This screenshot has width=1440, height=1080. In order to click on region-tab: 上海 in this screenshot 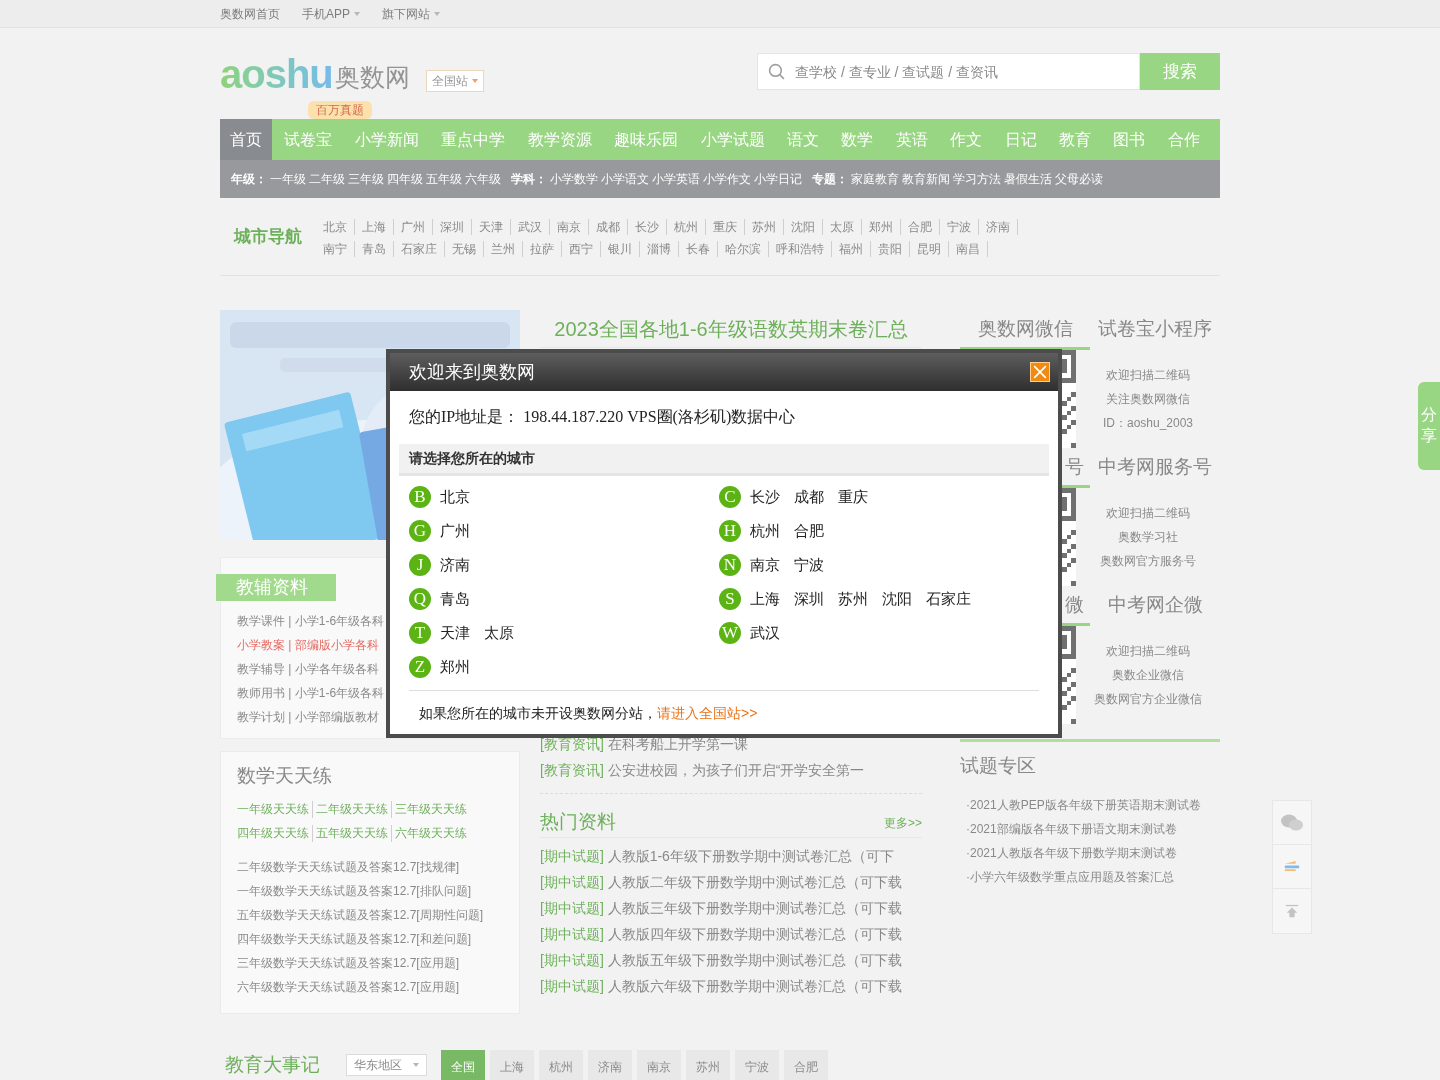, I will do `click(512, 1065)`.